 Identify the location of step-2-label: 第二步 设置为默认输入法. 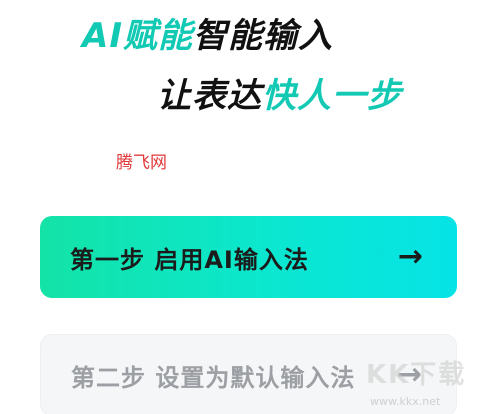
(213, 377).